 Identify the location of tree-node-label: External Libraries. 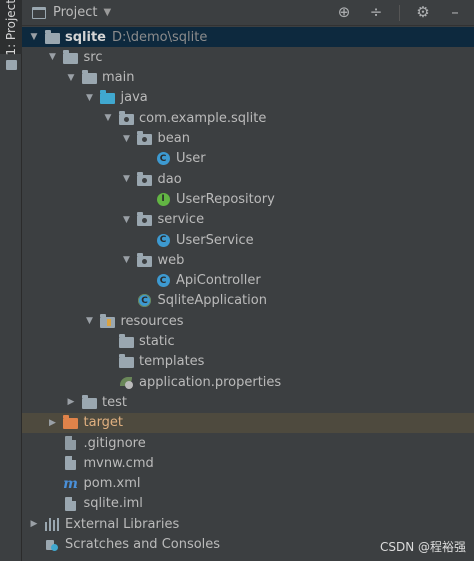
(122, 524).